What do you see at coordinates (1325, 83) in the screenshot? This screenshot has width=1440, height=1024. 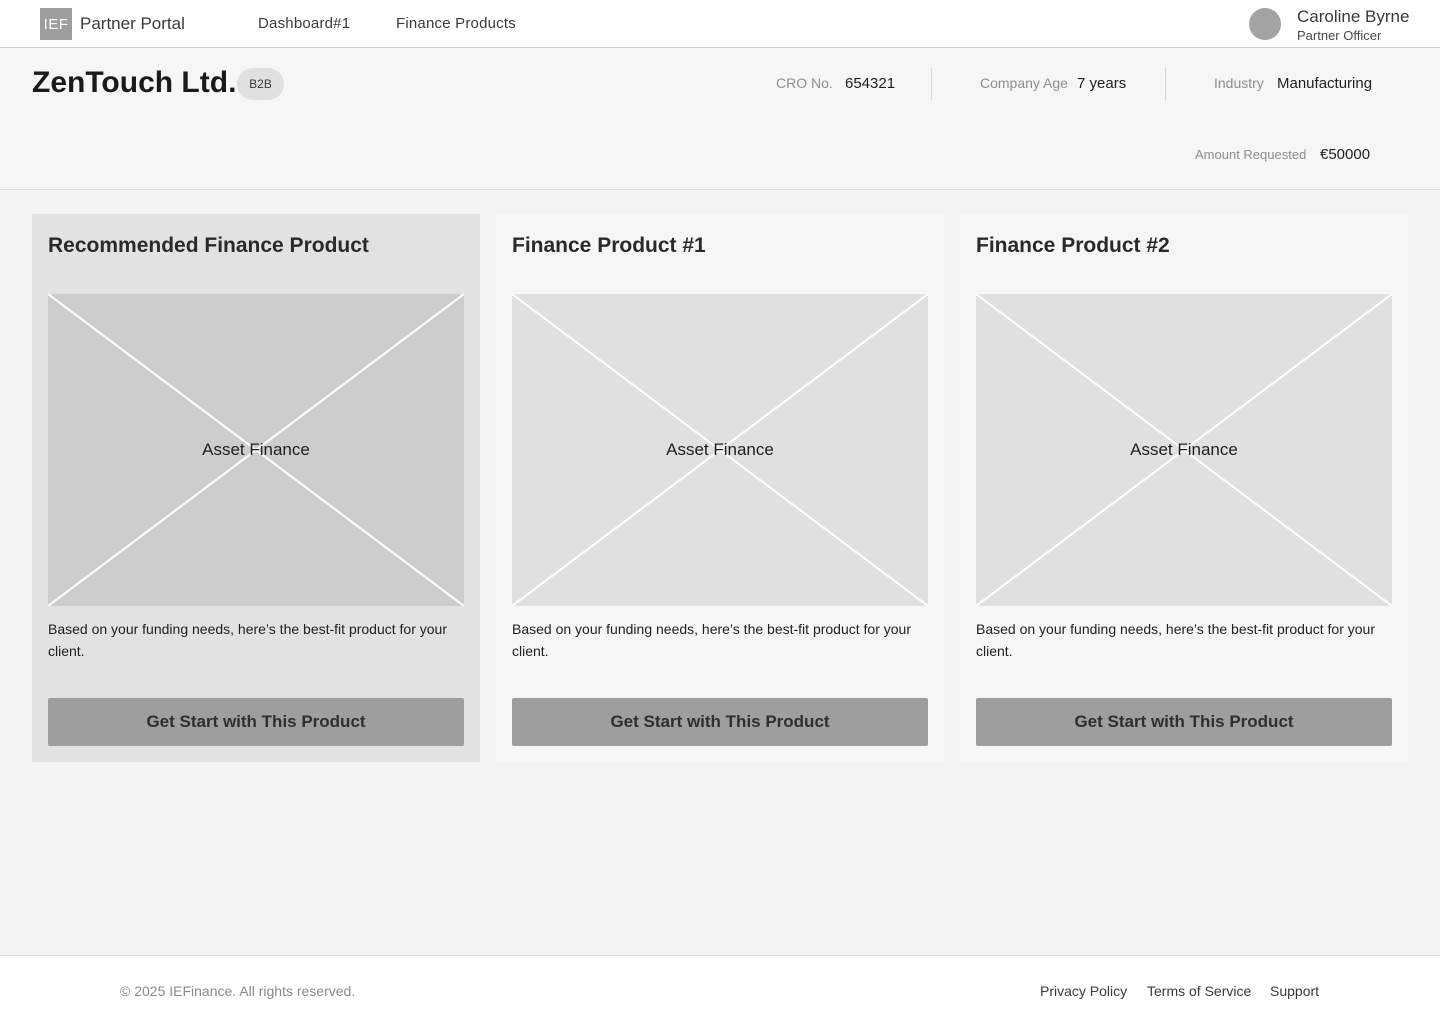 I see `industry-value: Manufacturing` at bounding box center [1325, 83].